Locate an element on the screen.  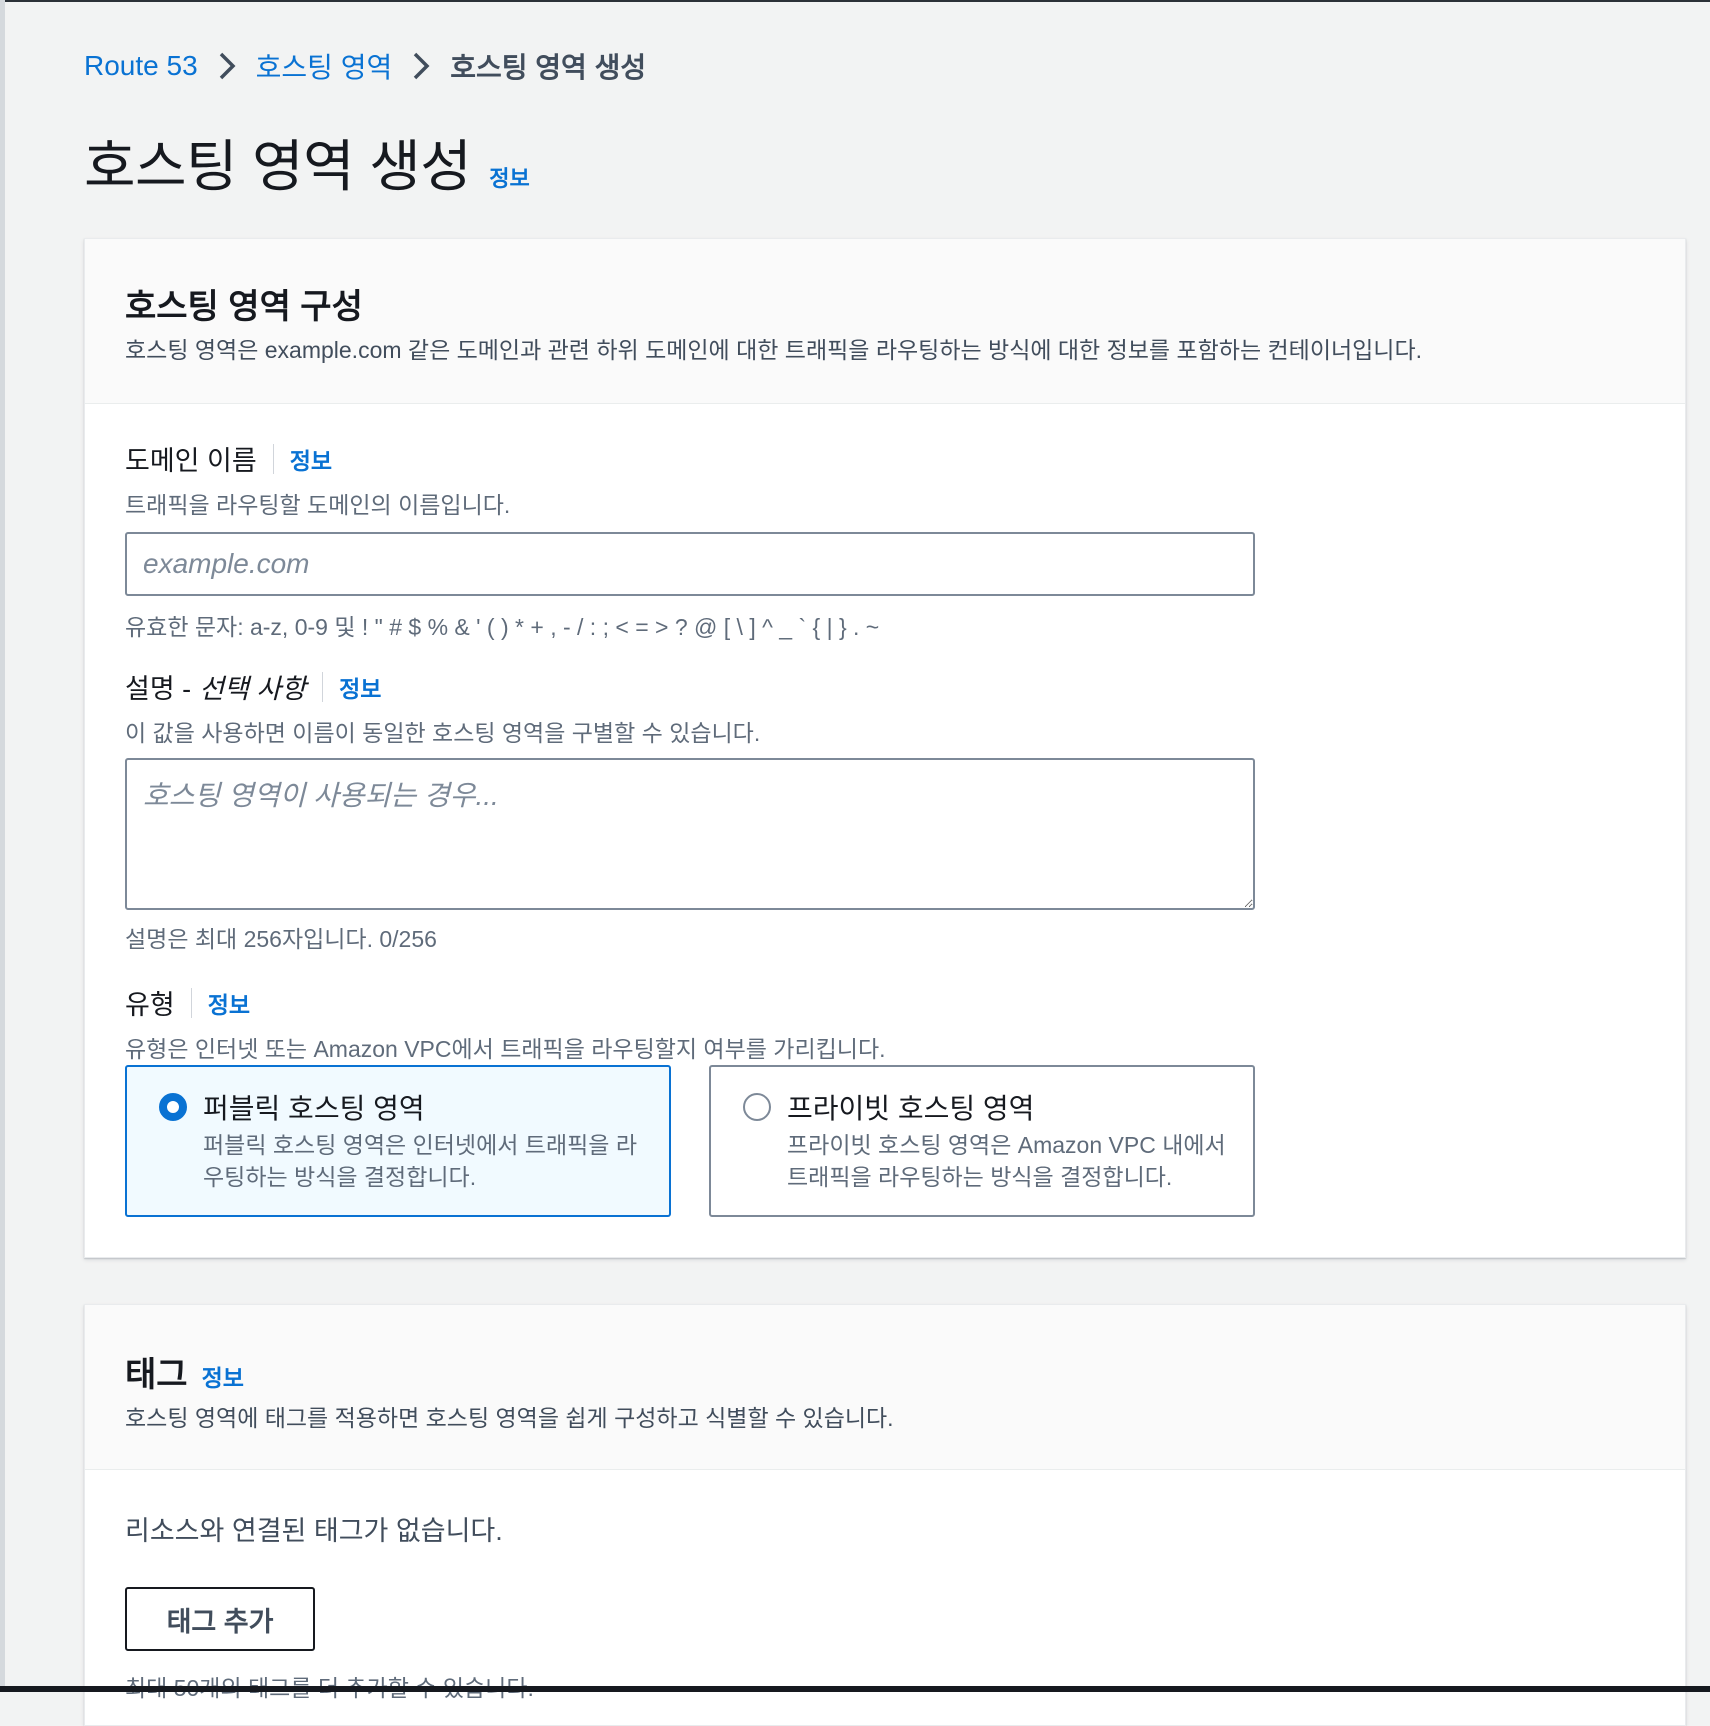
radio-button-selected is located at coordinates (173, 1107).